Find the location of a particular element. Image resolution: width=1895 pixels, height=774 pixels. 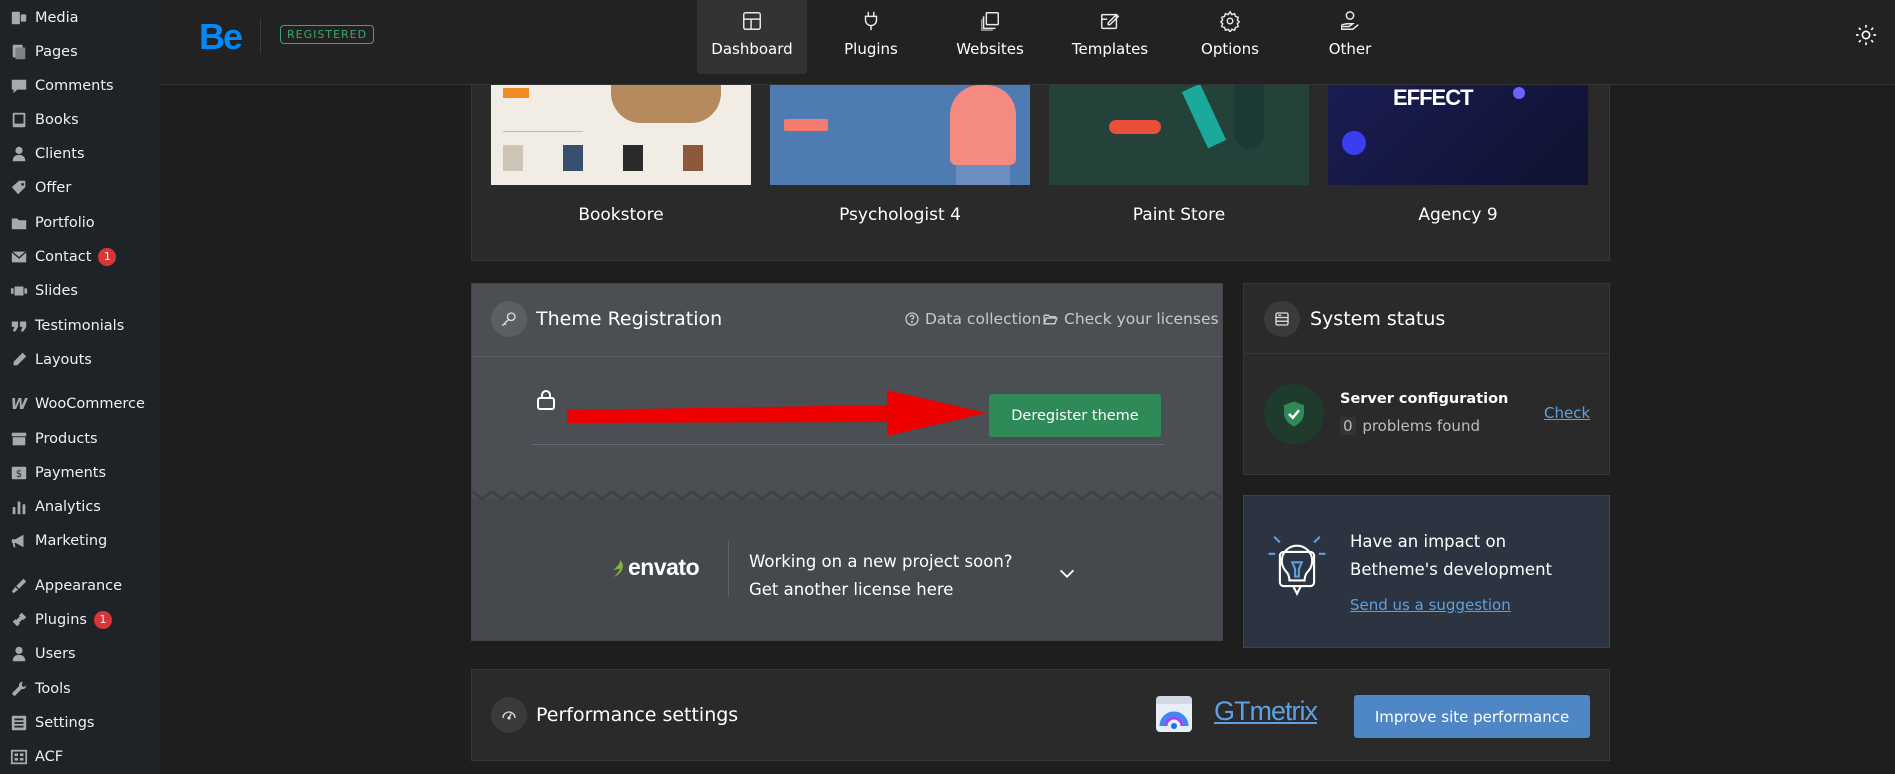

server-status-icon is located at coordinates (1282, 319).